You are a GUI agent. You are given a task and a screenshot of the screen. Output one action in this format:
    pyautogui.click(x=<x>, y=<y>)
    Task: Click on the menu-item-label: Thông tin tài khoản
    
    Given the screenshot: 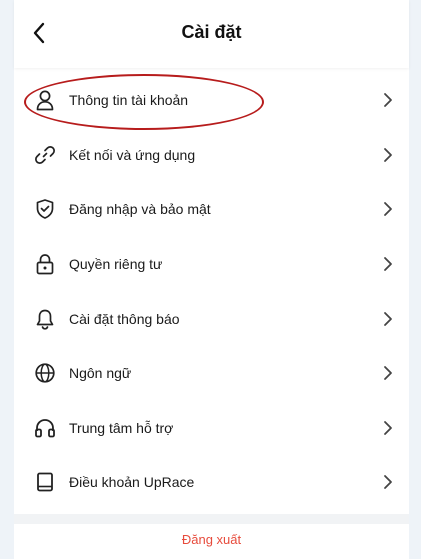 What is the action you would take?
    pyautogui.click(x=129, y=100)
    